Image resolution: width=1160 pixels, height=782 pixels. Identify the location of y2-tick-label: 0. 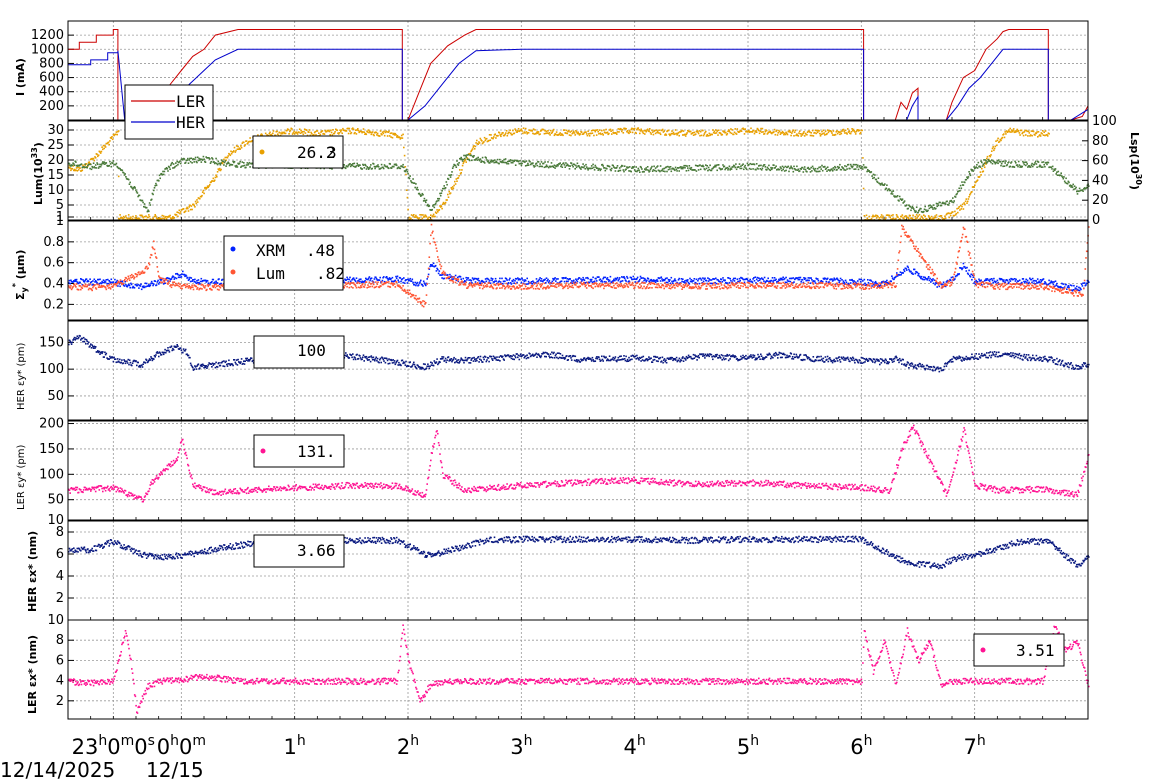
(1096, 220).